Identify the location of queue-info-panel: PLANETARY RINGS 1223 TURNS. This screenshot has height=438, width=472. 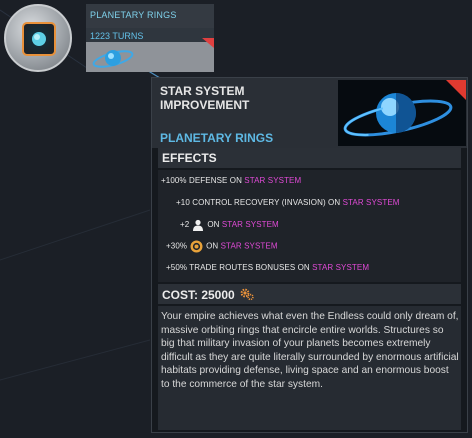
(150, 38).